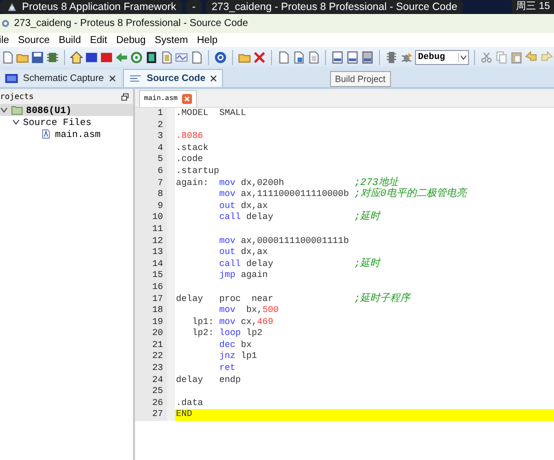  Describe the element at coordinates (155, 184) in the screenshot. I see `line-number: 7` at that location.